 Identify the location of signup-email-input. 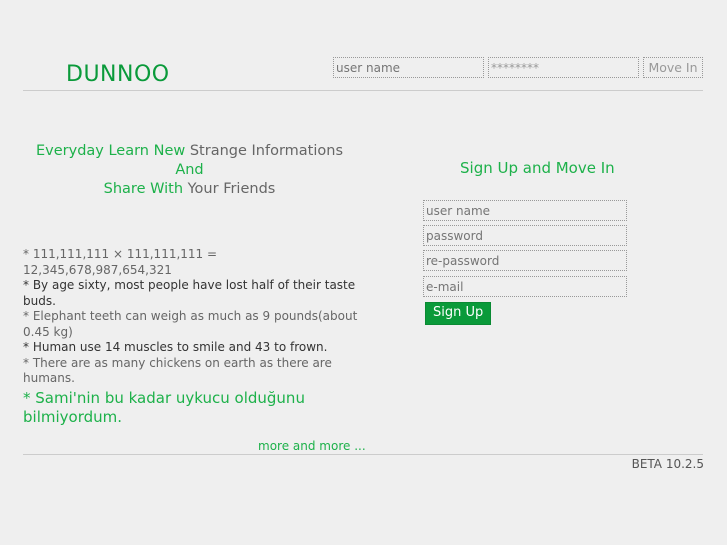
(525, 286).